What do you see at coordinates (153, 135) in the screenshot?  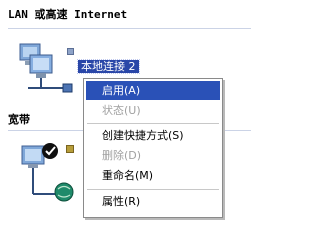 I see `menu-item-create-shortcut: 创建快捷方式(S)` at bounding box center [153, 135].